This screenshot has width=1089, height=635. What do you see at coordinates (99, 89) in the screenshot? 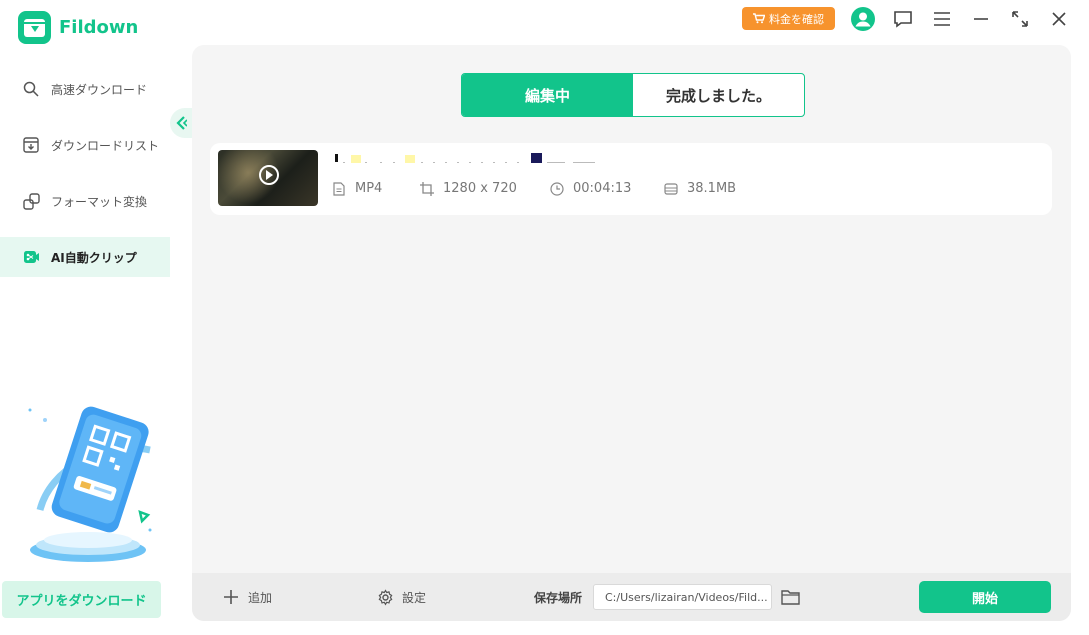
I see `sidebar-item-label: 高速ダウンロード` at bounding box center [99, 89].